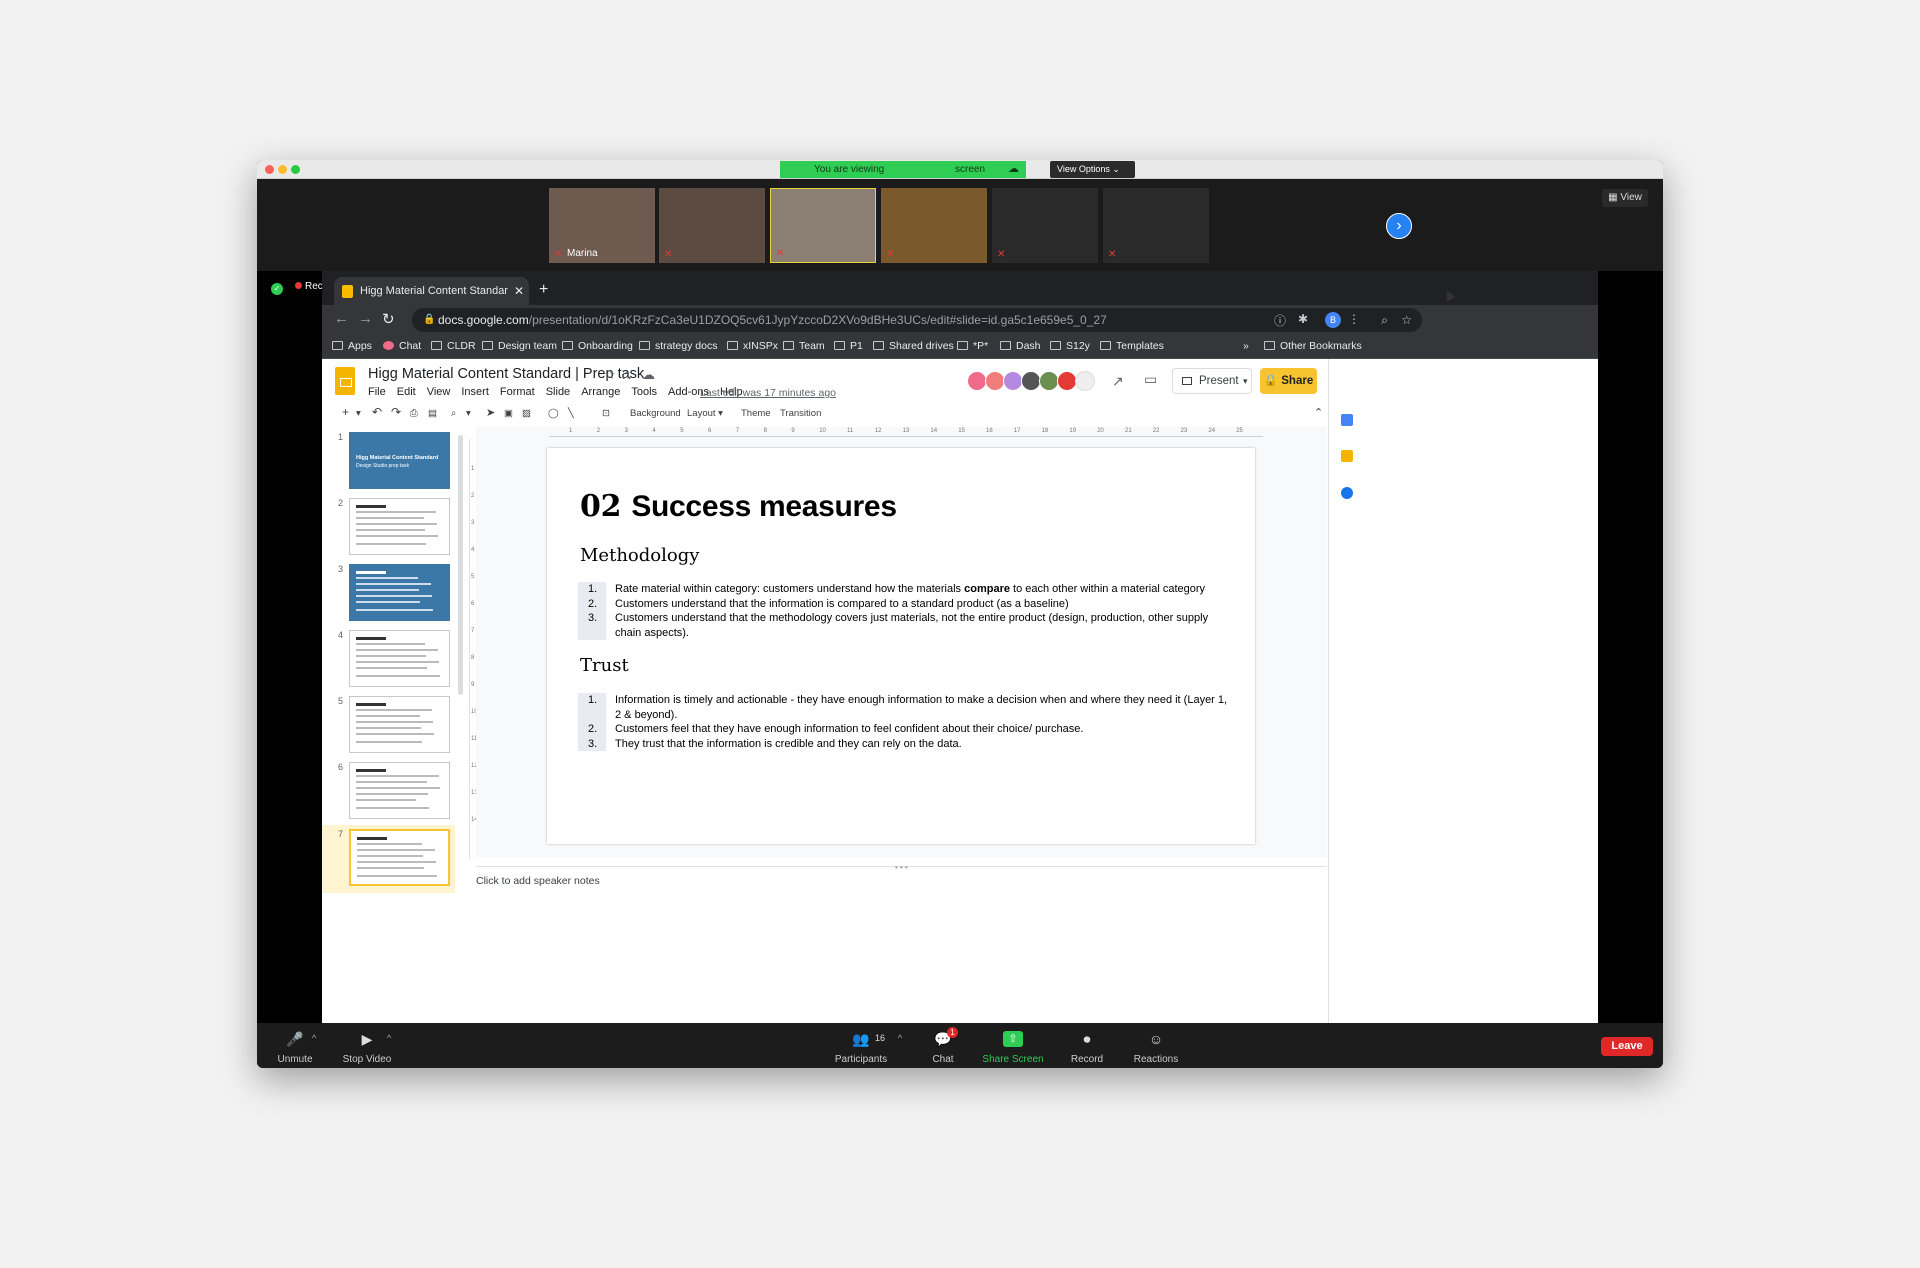 The height and width of the screenshot is (1268, 1920). I want to click on info-icon: ⓘ, so click(1280, 320).